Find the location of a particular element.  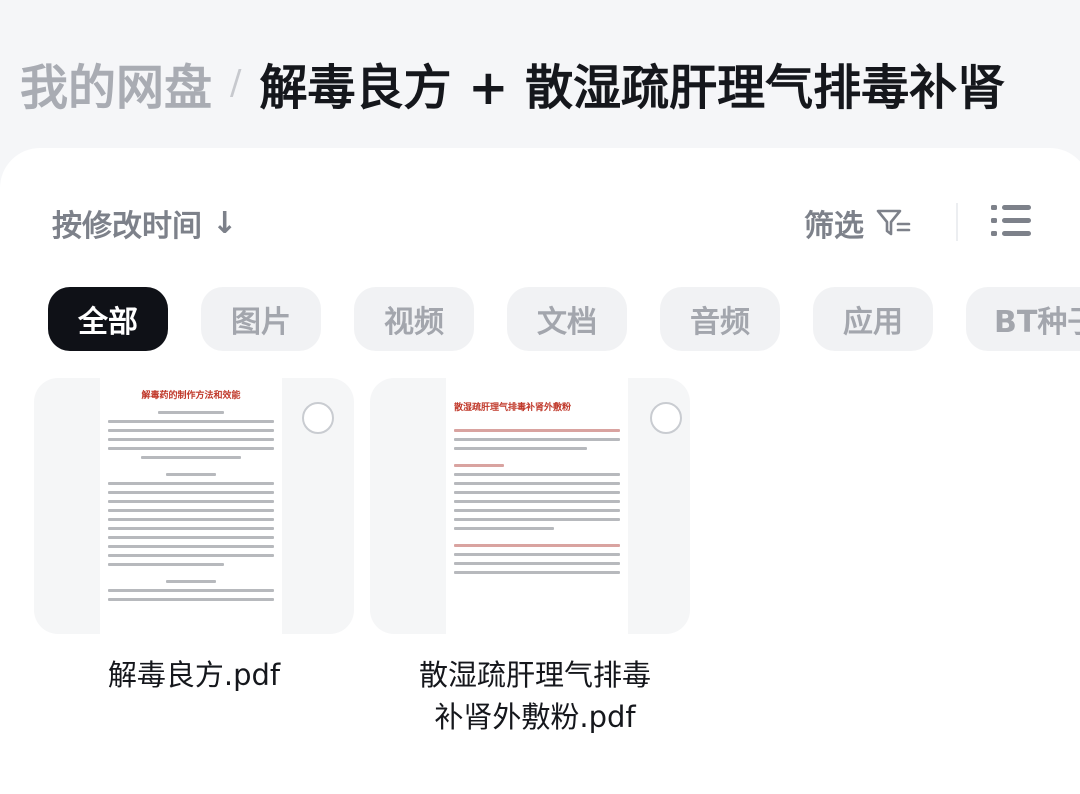

tab-audio: 音频 is located at coordinates (720, 319).